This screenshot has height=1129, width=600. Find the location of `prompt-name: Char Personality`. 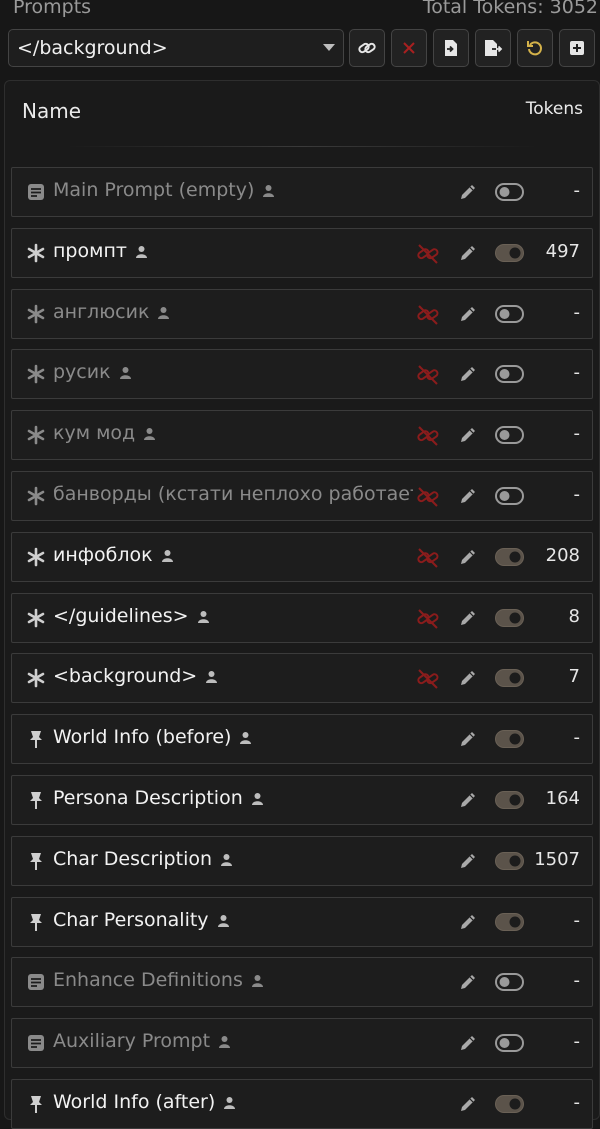

prompt-name: Char Personality is located at coordinates (141, 920).